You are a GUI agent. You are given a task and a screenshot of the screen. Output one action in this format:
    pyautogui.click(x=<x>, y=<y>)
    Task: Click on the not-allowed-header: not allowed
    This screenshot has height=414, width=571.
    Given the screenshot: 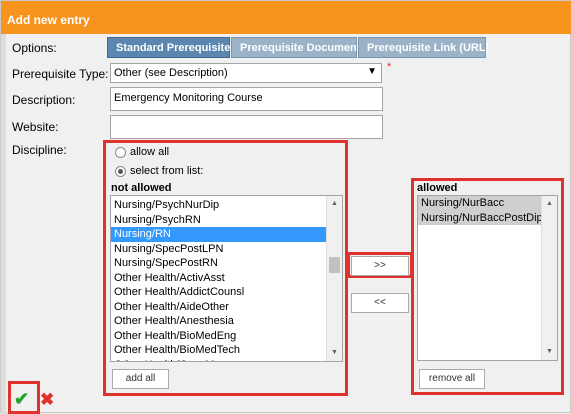 What is the action you would take?
    pyautogui.click(x=141, y=188)
    